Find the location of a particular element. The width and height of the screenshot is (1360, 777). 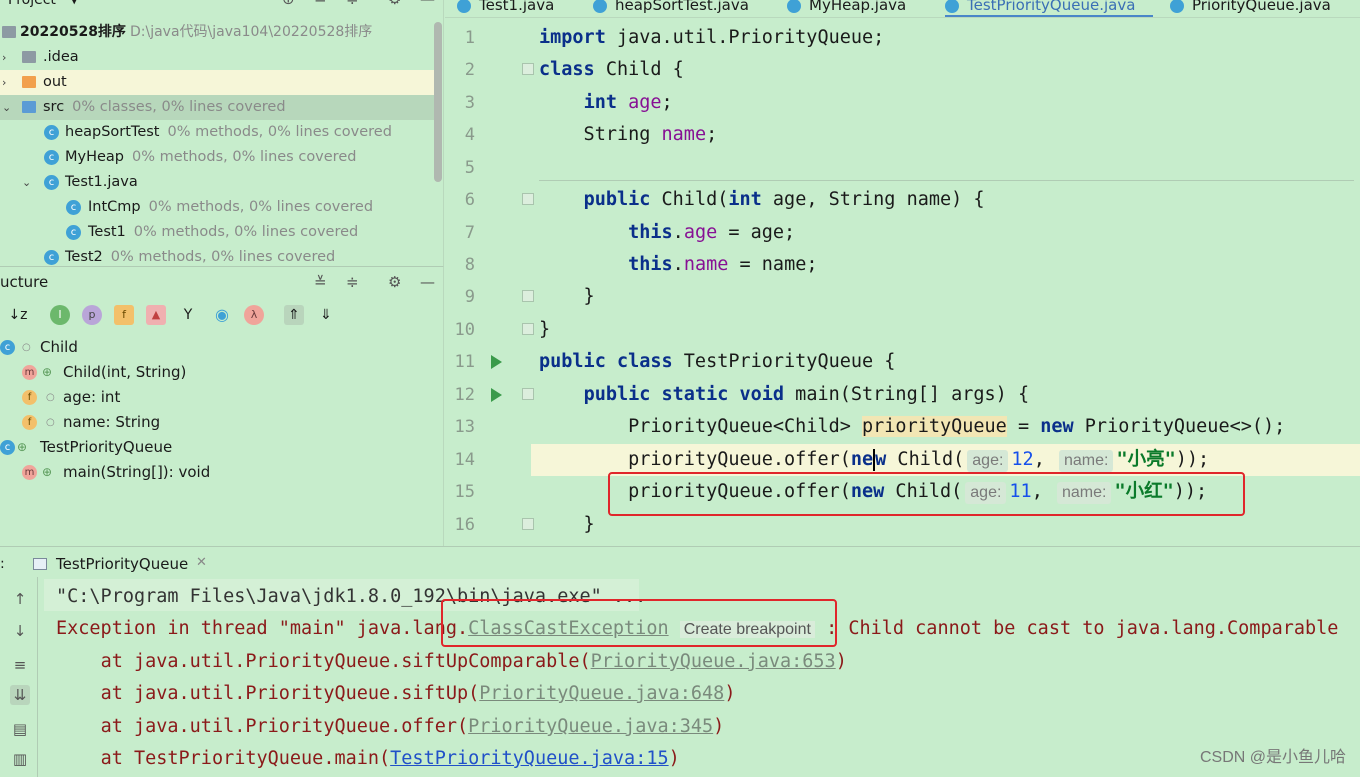

project-title: Project is located at coordinates (32, 4).